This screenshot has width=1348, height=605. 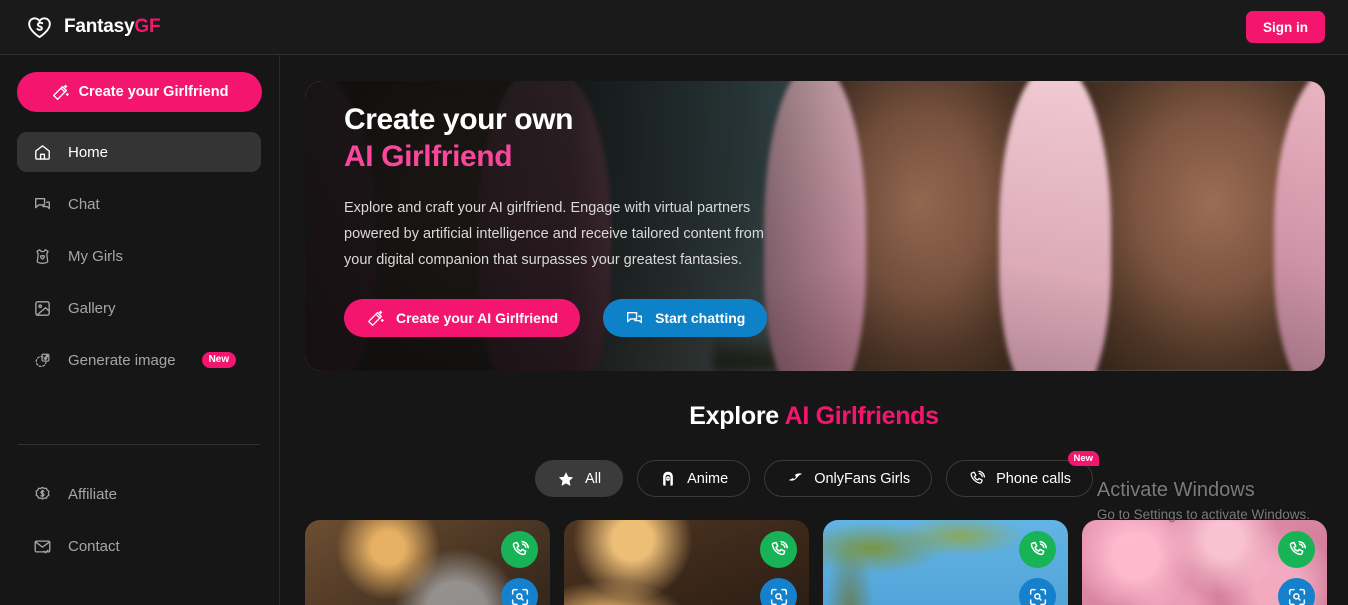 What do you see at coordinates (477, 318) in the screenshot?
I see `hero-create-girlfriend-label: Create your AI Girlfriend` at bounding box center [477, 318].